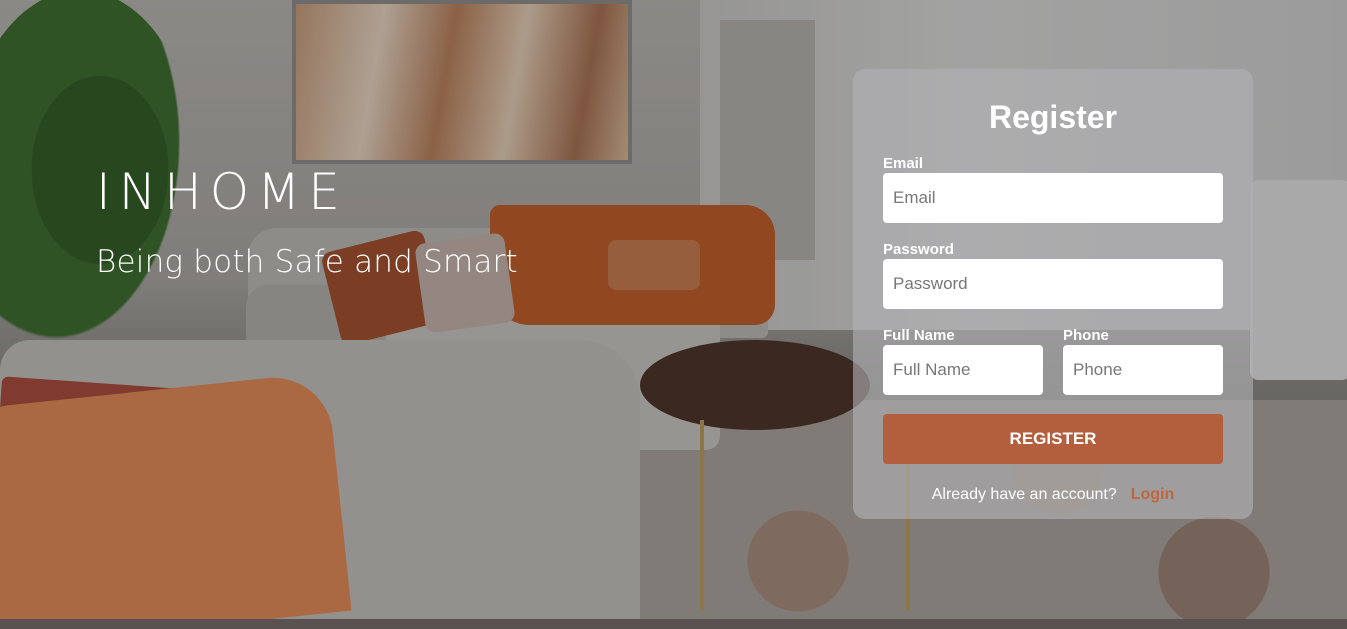 This screenshot has width=1347, height=629. I want to click on login-prompt: Already have an account? Login, so click(1053, 495).